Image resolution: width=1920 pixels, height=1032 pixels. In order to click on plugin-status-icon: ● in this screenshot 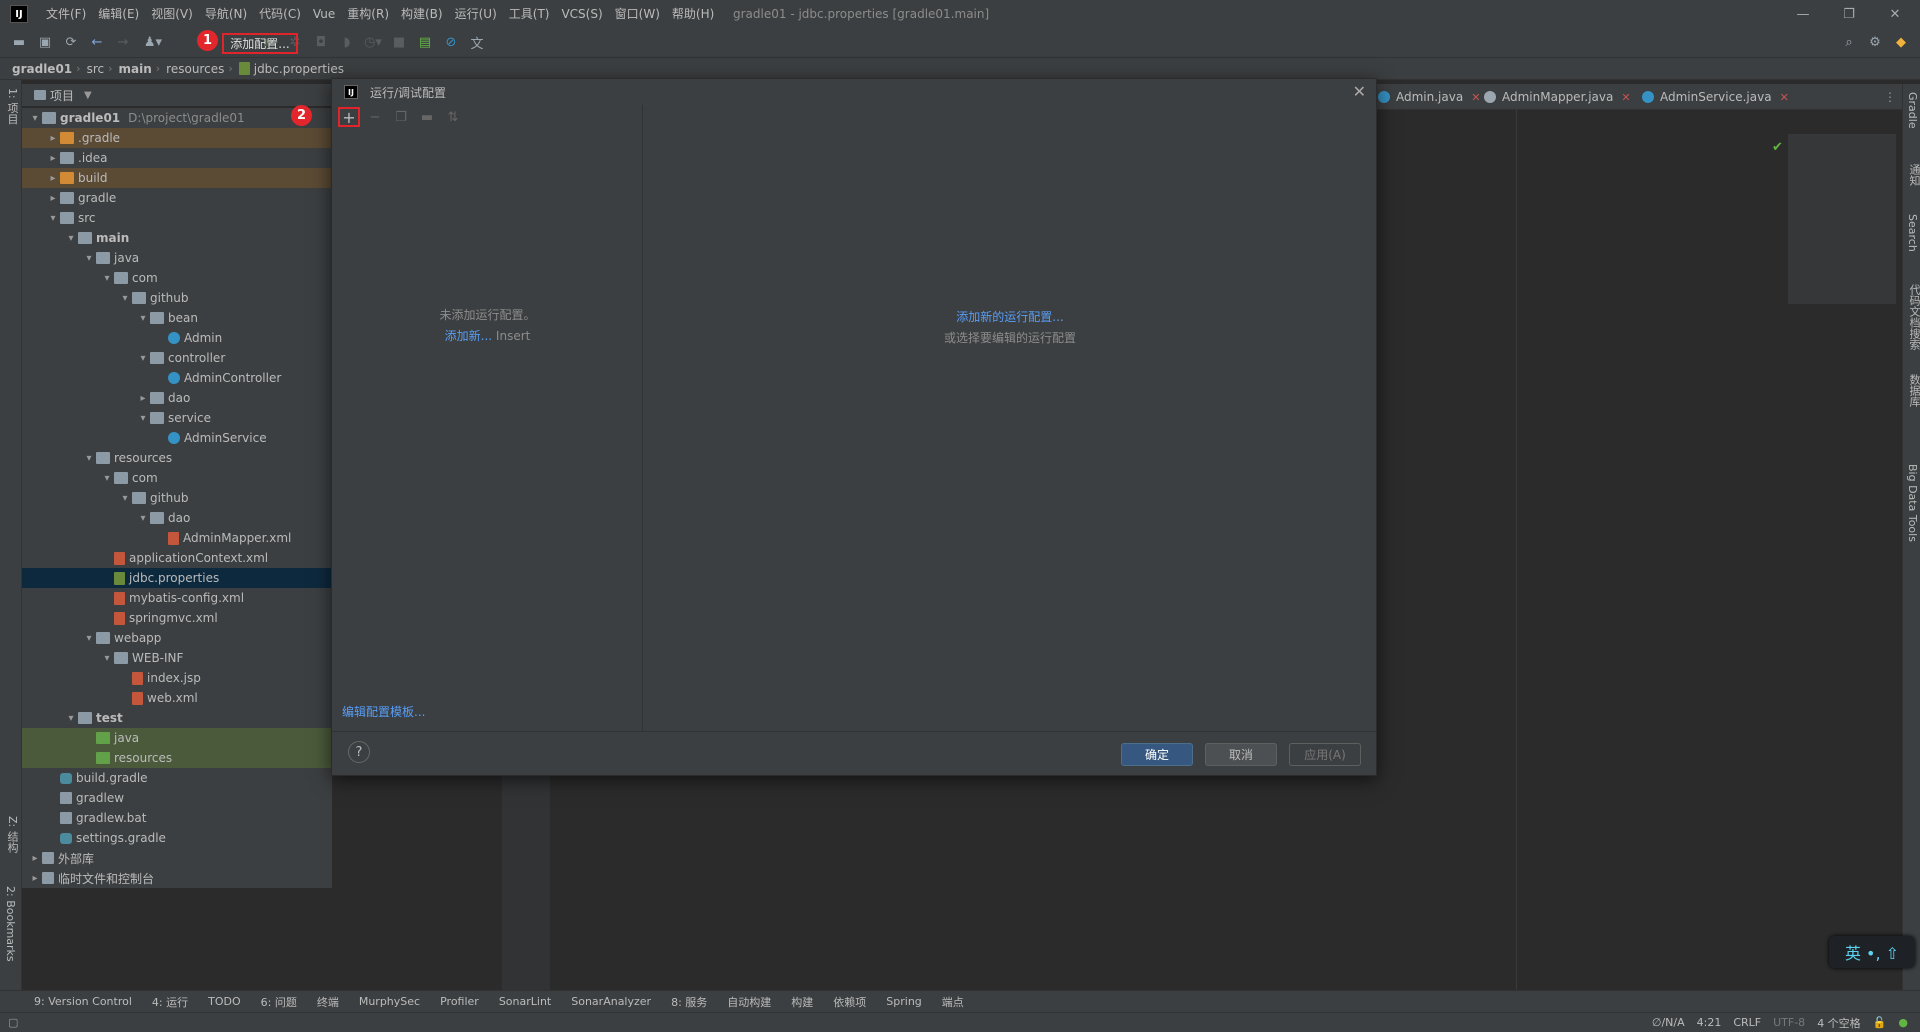, I will do `click(1903, 1022)`.